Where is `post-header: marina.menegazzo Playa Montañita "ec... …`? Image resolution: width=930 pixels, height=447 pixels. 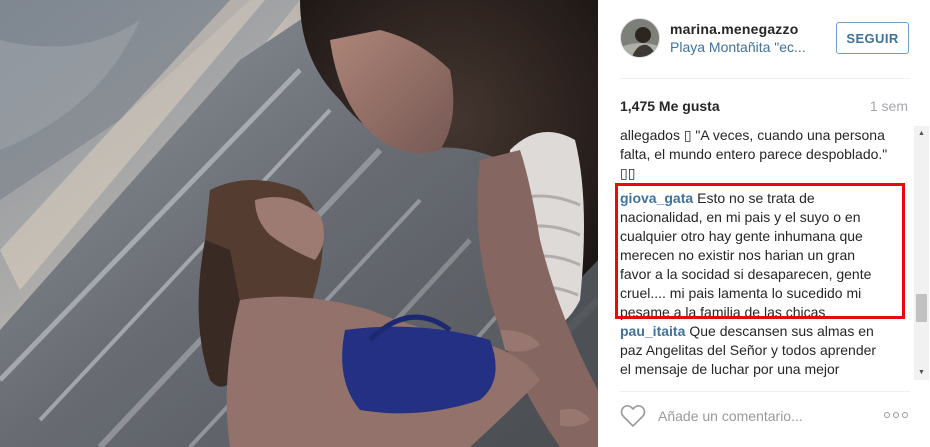 post-header: marina.menegazzo Playa Montañita "ec... … is located at coordinates (764, 39).